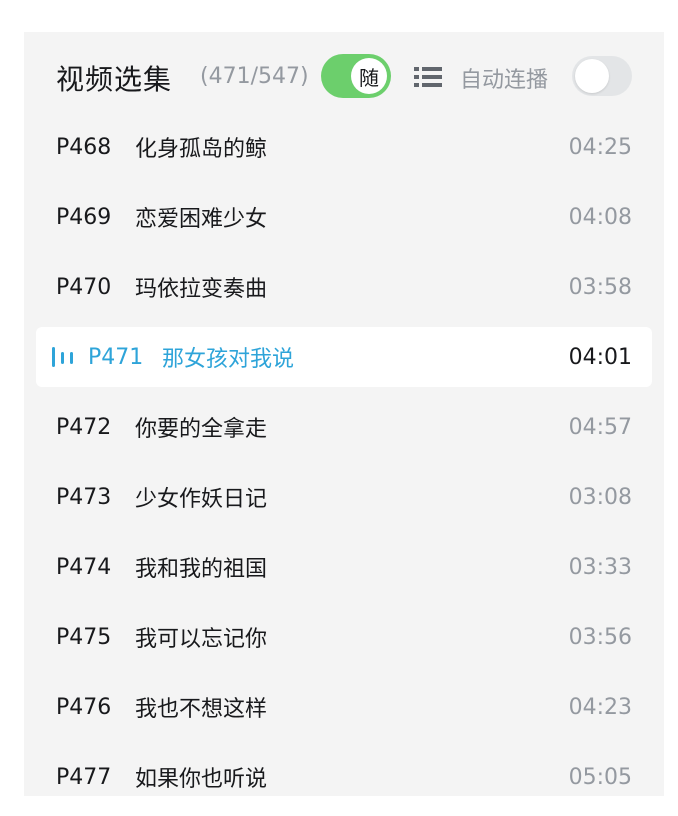 The width and height of the screenshot is (678, 816). Describe the element at coordinates (201, 709) in the screenshot. I see `episode-title: 我也不想这样` at that location.